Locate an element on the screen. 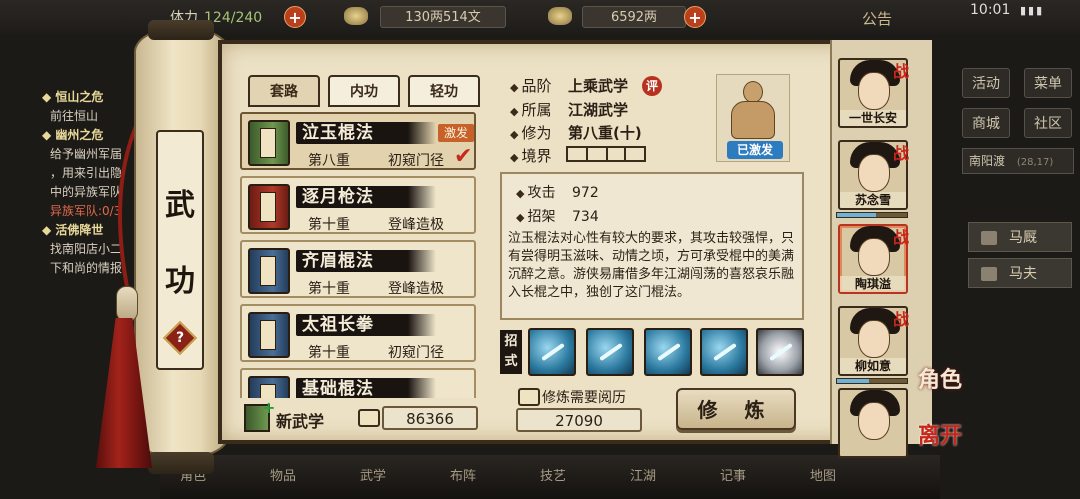 This screenshot has height=499, width=1080. train-button: 修 炼 is located at coordinates (736, 409).